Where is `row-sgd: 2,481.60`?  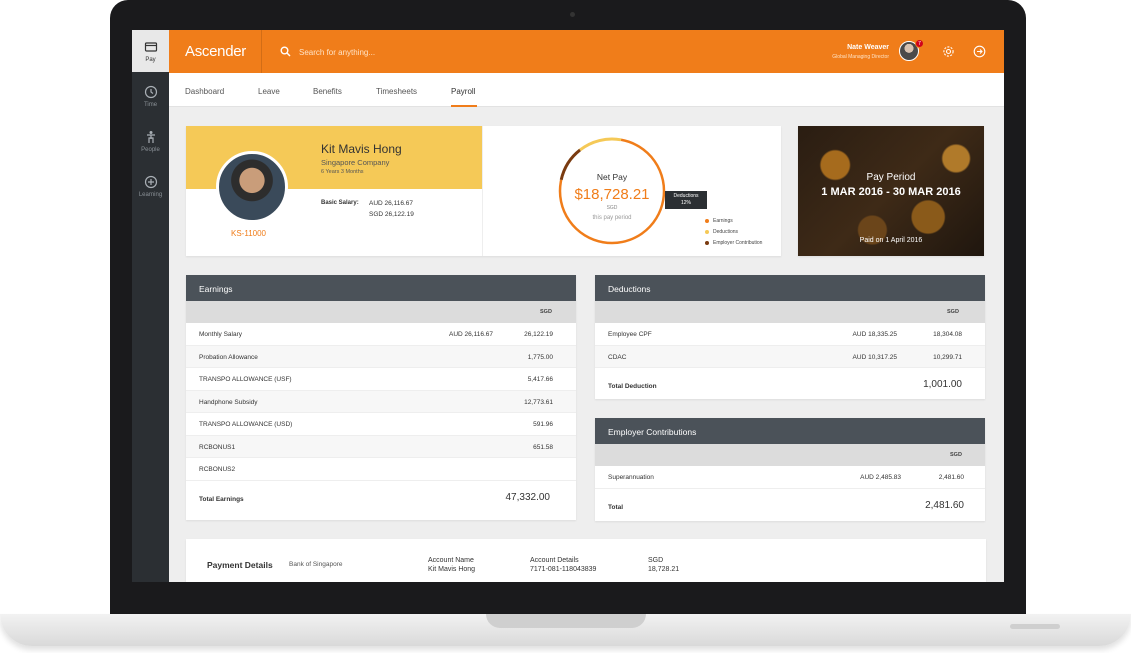 row-sgd: 2,481.60 is located at coordinates (951, 477).